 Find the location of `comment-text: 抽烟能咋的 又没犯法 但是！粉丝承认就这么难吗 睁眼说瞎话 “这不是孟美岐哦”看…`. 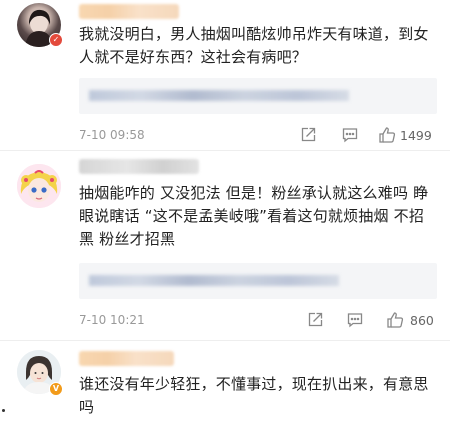

comment-text: 抽烟能咋的 又没犯法 但是！粉丝承认就这么难吗 睁眼说瞎话 “这不是孟美岐哦”看… is located at coordinates (254, 216).